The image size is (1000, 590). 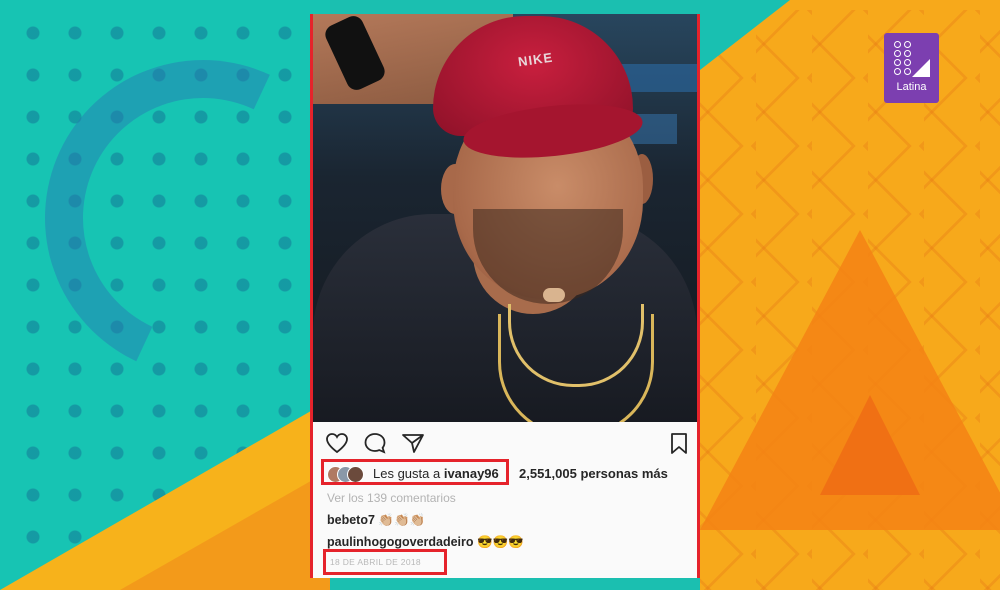 What do you see at coordinates (593, 473) in the screenshot?
I see `likes-count: 2,551,005 personas más` at bounding box center [593, 473].